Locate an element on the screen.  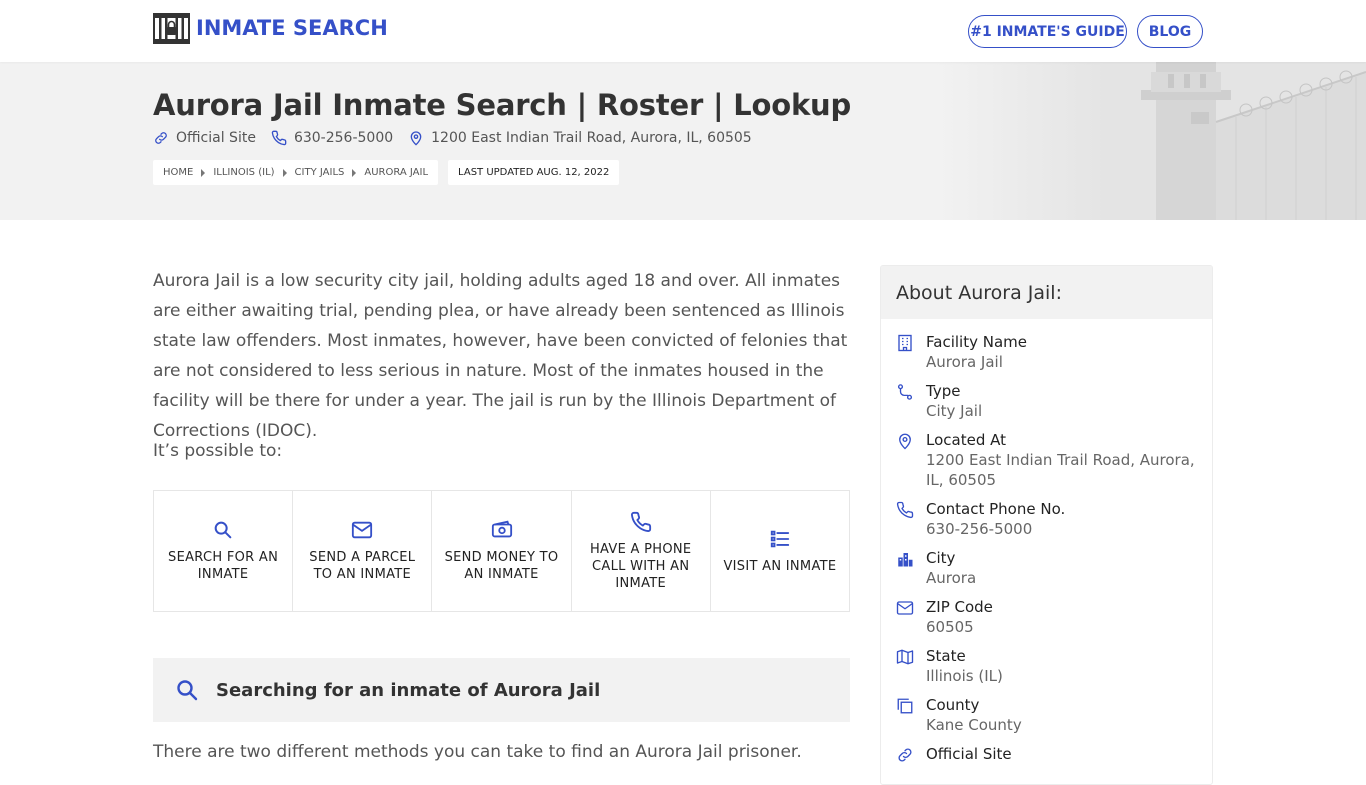
action-label: SEND A PARCEL TO AN INMATE is located at coordinates (362, 566).